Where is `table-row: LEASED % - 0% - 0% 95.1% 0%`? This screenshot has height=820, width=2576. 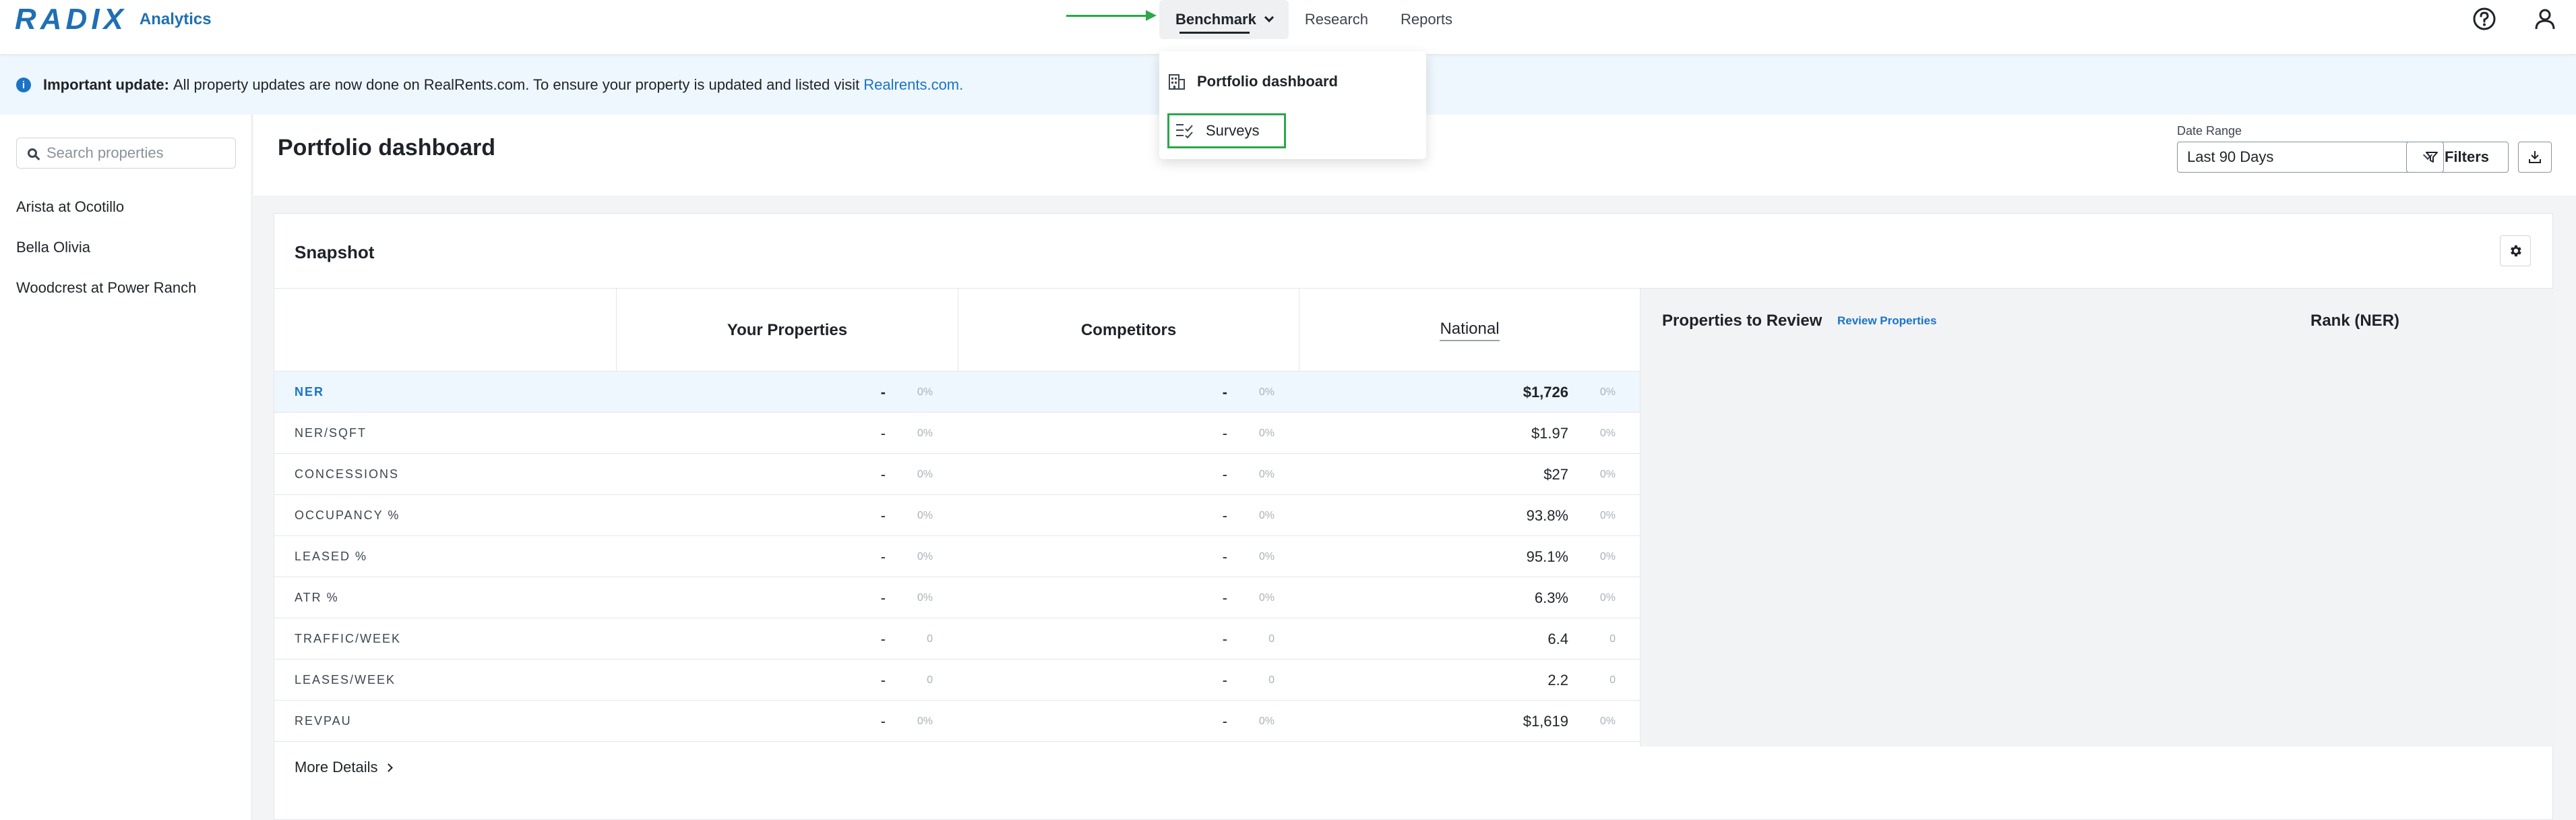
table-row: LEASED % - 0% - 0% 95.1% 0% is located at coordinates (957, 556).